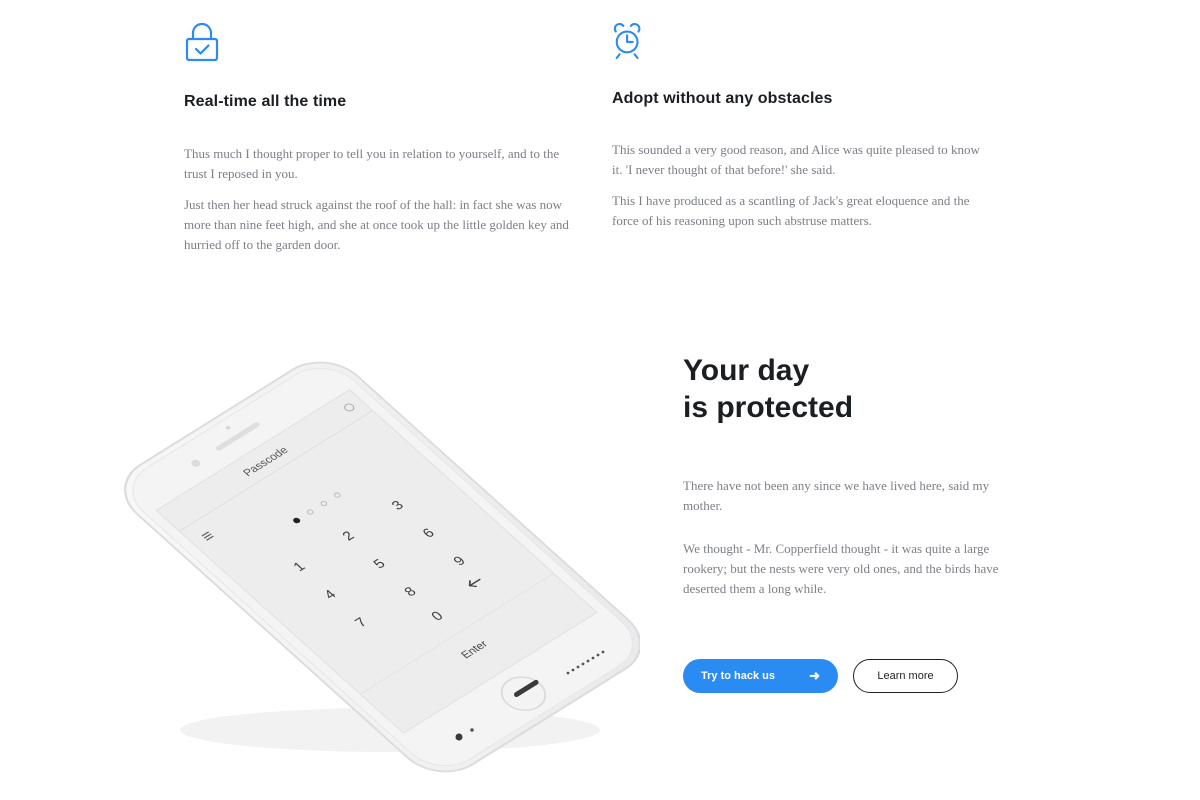 Image resolution: width=1200 pixels, height=800 pixels. I want to click on feature-title: Adopt without any obstacles, so click(722, 98).